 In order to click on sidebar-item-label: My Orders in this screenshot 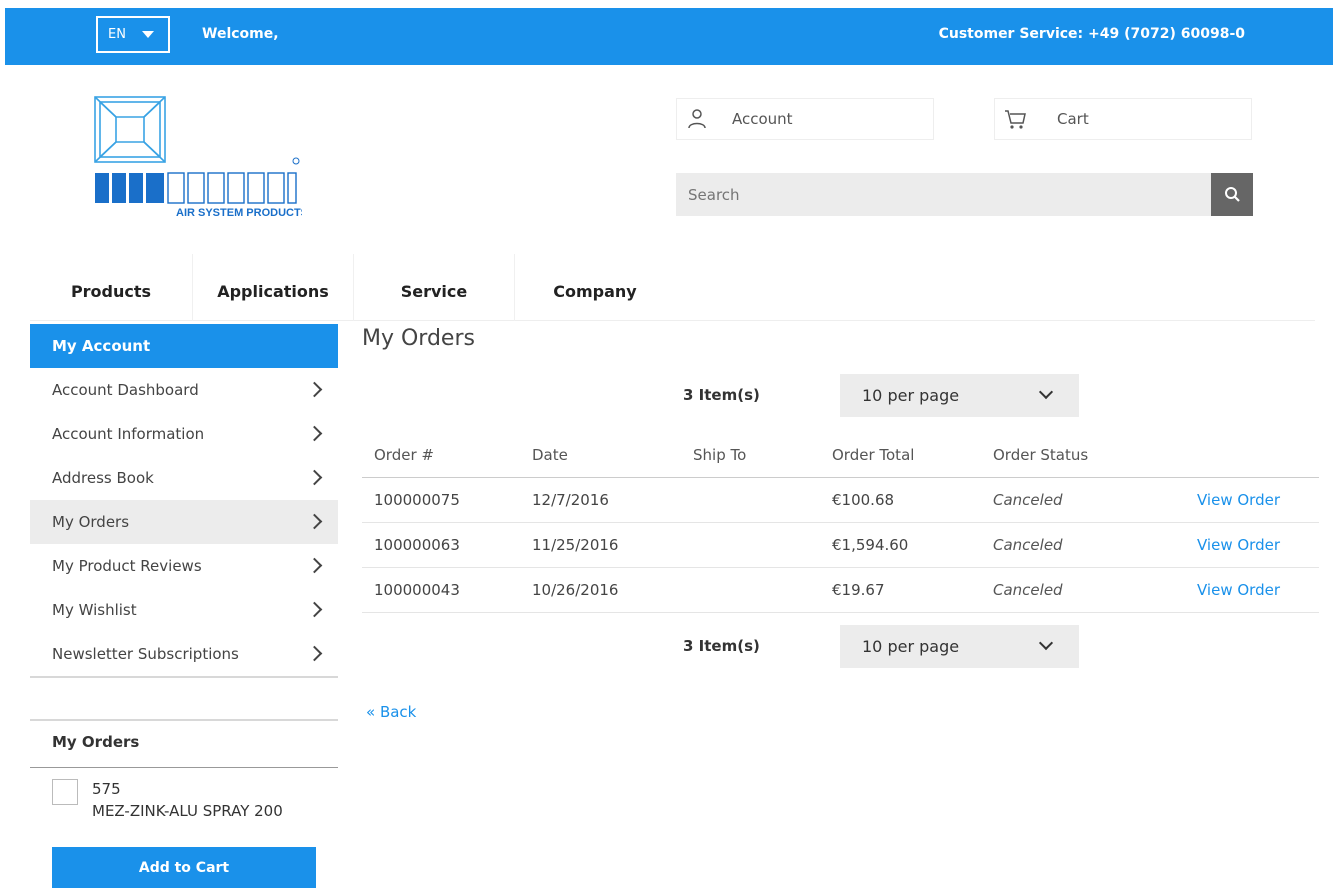, I will do `click(91, 522)`.